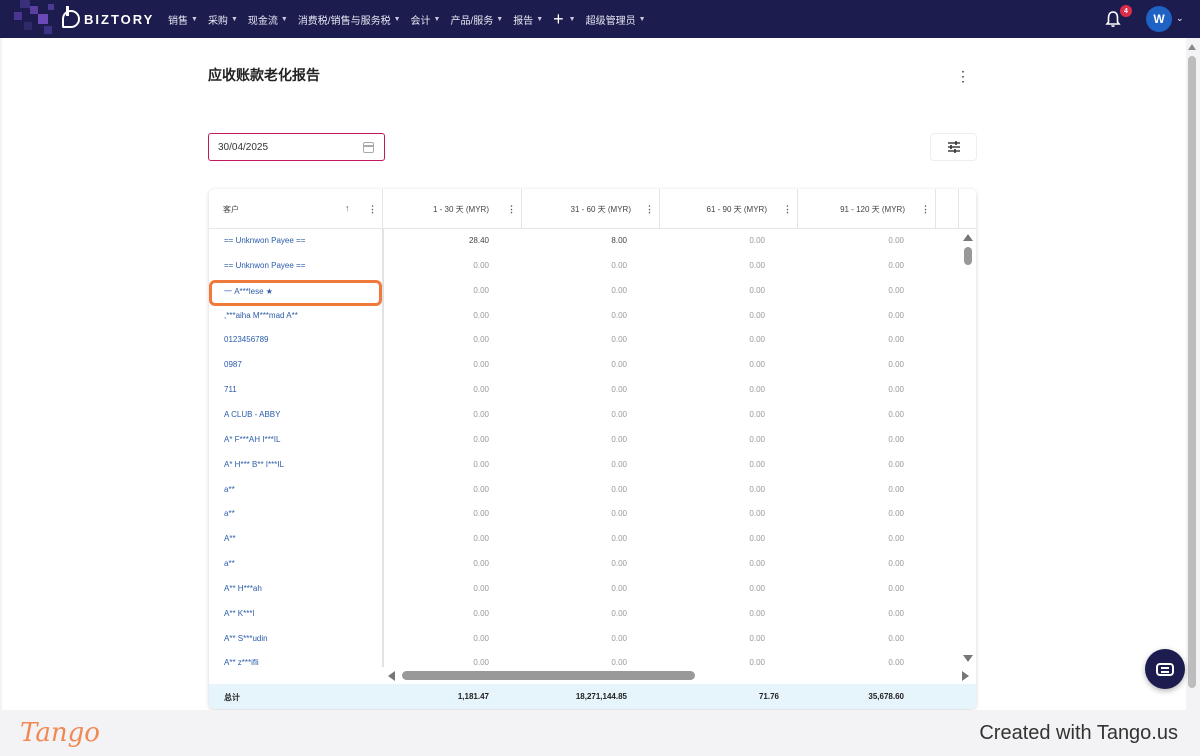  What do you see at coordinates (968, 237) in the screenshot?
I see `scroll-up-icon` at bounding box center [968, 237].